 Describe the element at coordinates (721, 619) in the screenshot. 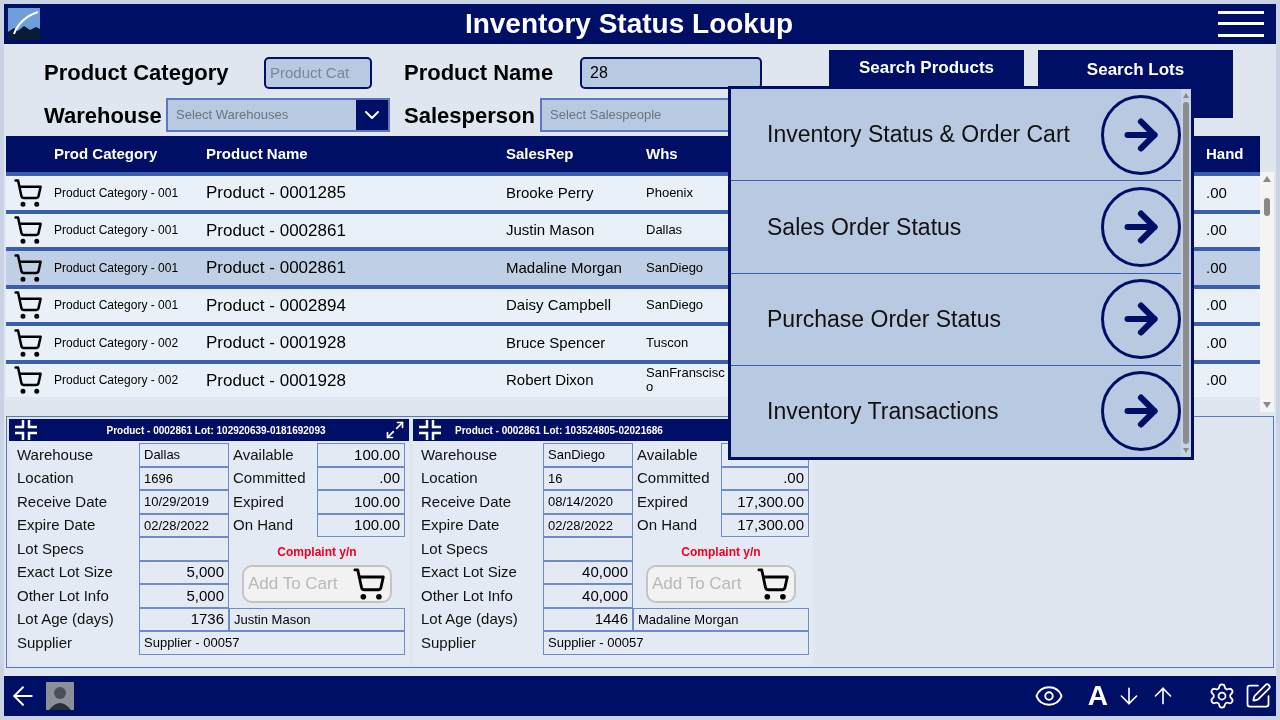

I see `salesperson-value: Madaline Morgan` at that location.